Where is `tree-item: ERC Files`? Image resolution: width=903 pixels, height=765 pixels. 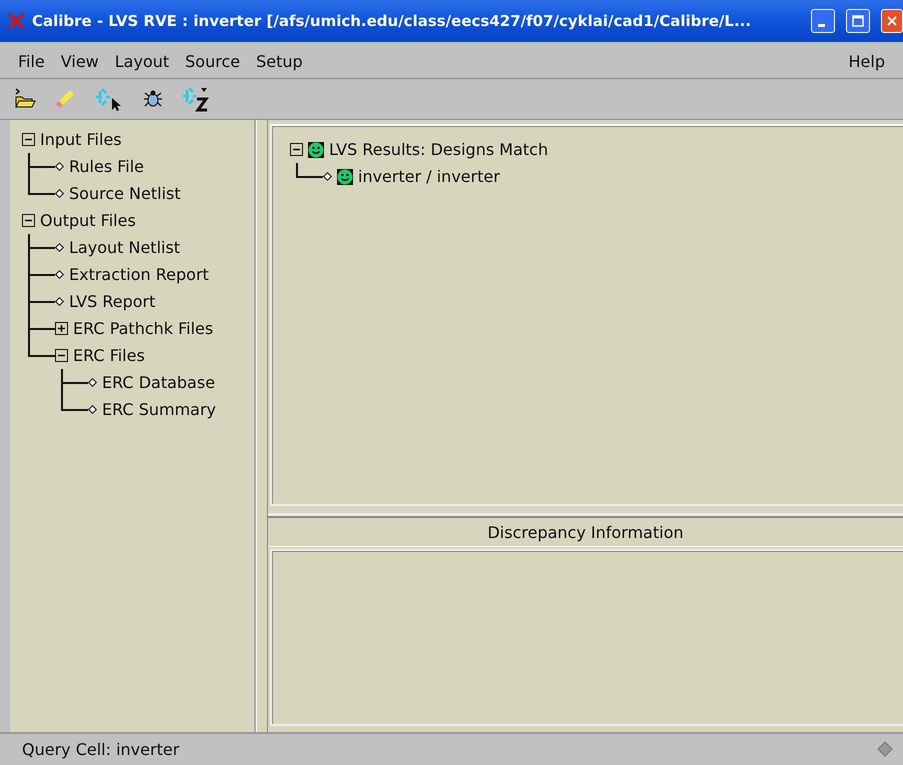
tree-item: ERC Files is located at coordinates (109, 355).